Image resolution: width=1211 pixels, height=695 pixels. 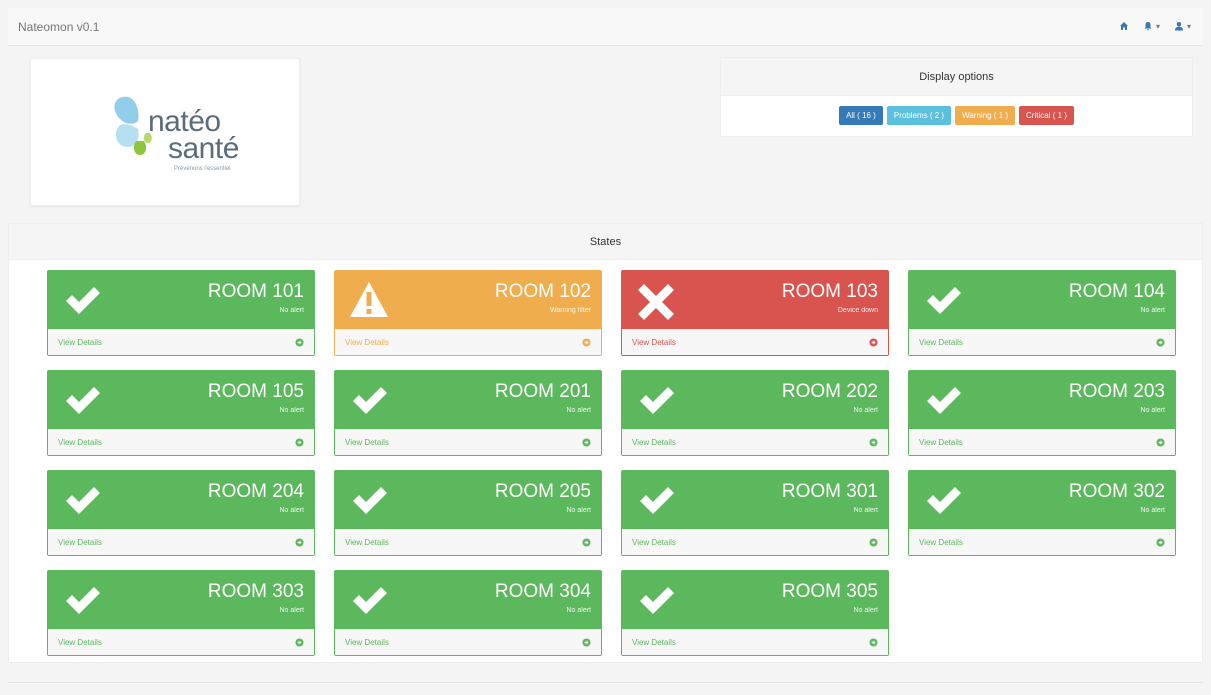 I want to click on room-name: ROOM 304, so click(x=542, y=591).